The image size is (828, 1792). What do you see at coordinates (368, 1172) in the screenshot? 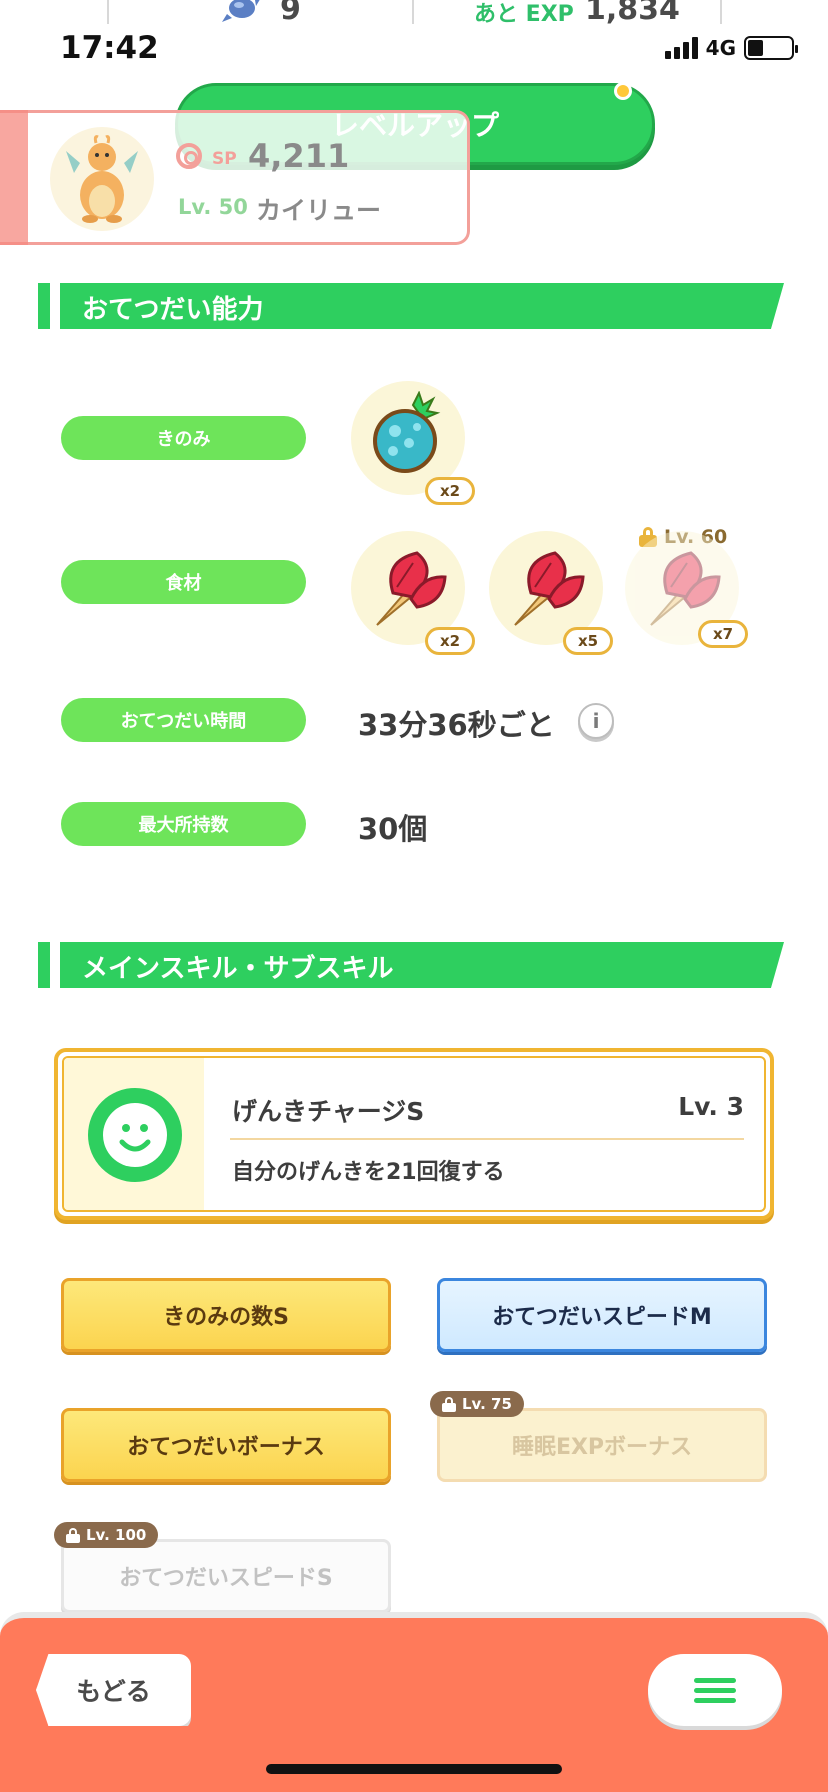
I see `main-skill-description: 自分のげんきを21回復する` at bounding box center [368, 1172].